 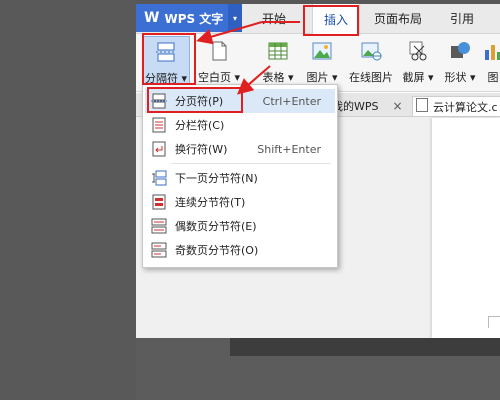 What do you see at coordinates (418, 77) in the screenshot?
I see `screenshot-label: 截屏 ▾` at bounding box center [418, 77].